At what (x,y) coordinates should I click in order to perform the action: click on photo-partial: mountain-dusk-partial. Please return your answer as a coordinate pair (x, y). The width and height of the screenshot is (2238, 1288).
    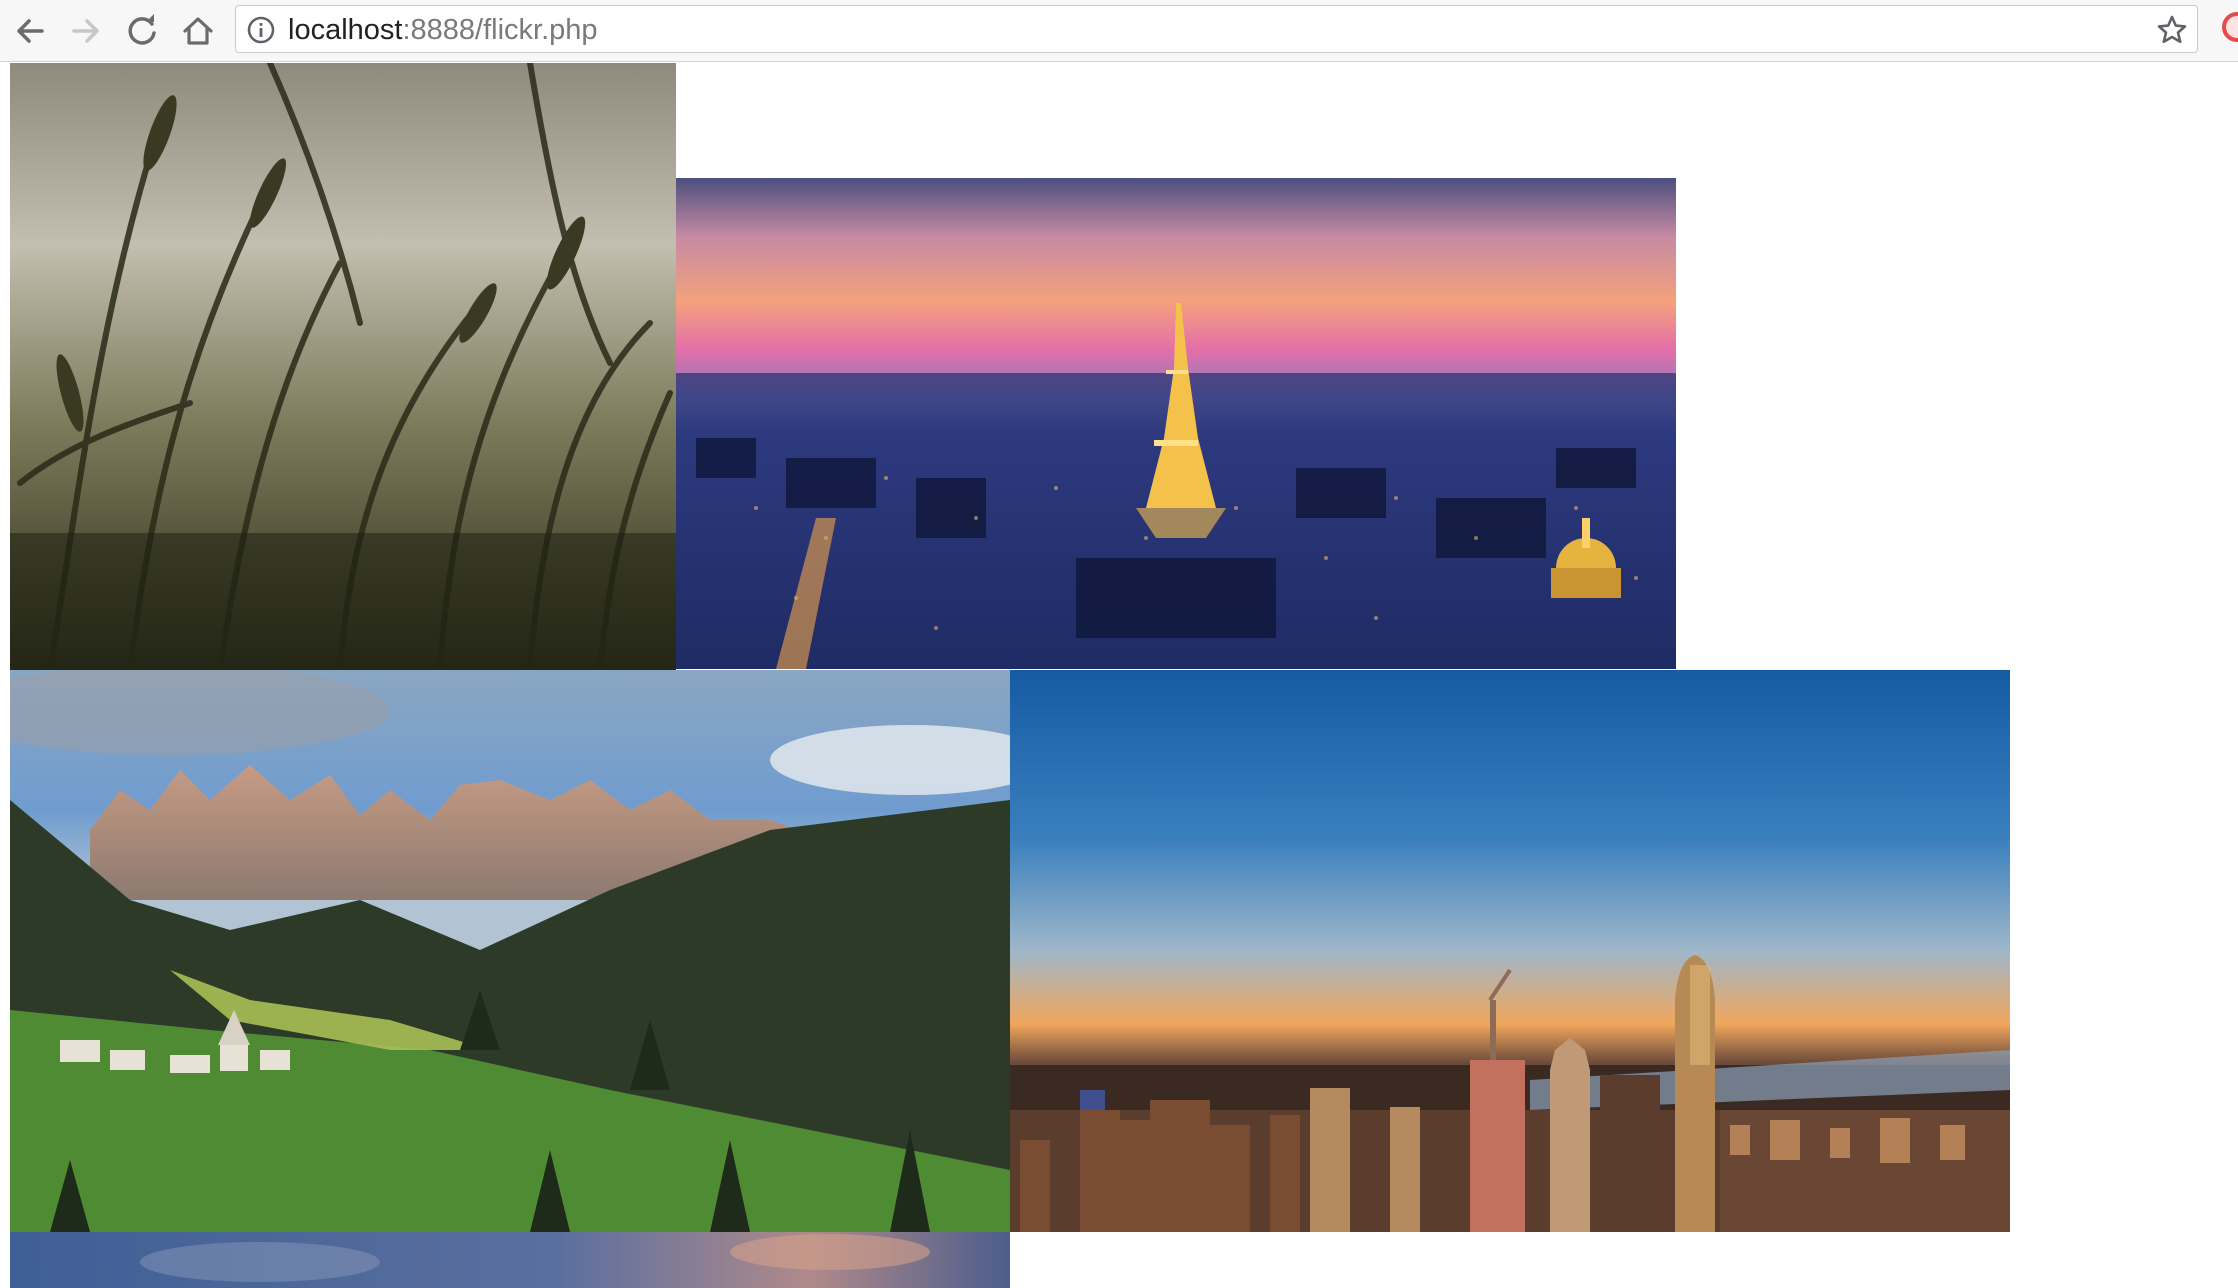
    Looking at the image, I should click on (510, 1260).